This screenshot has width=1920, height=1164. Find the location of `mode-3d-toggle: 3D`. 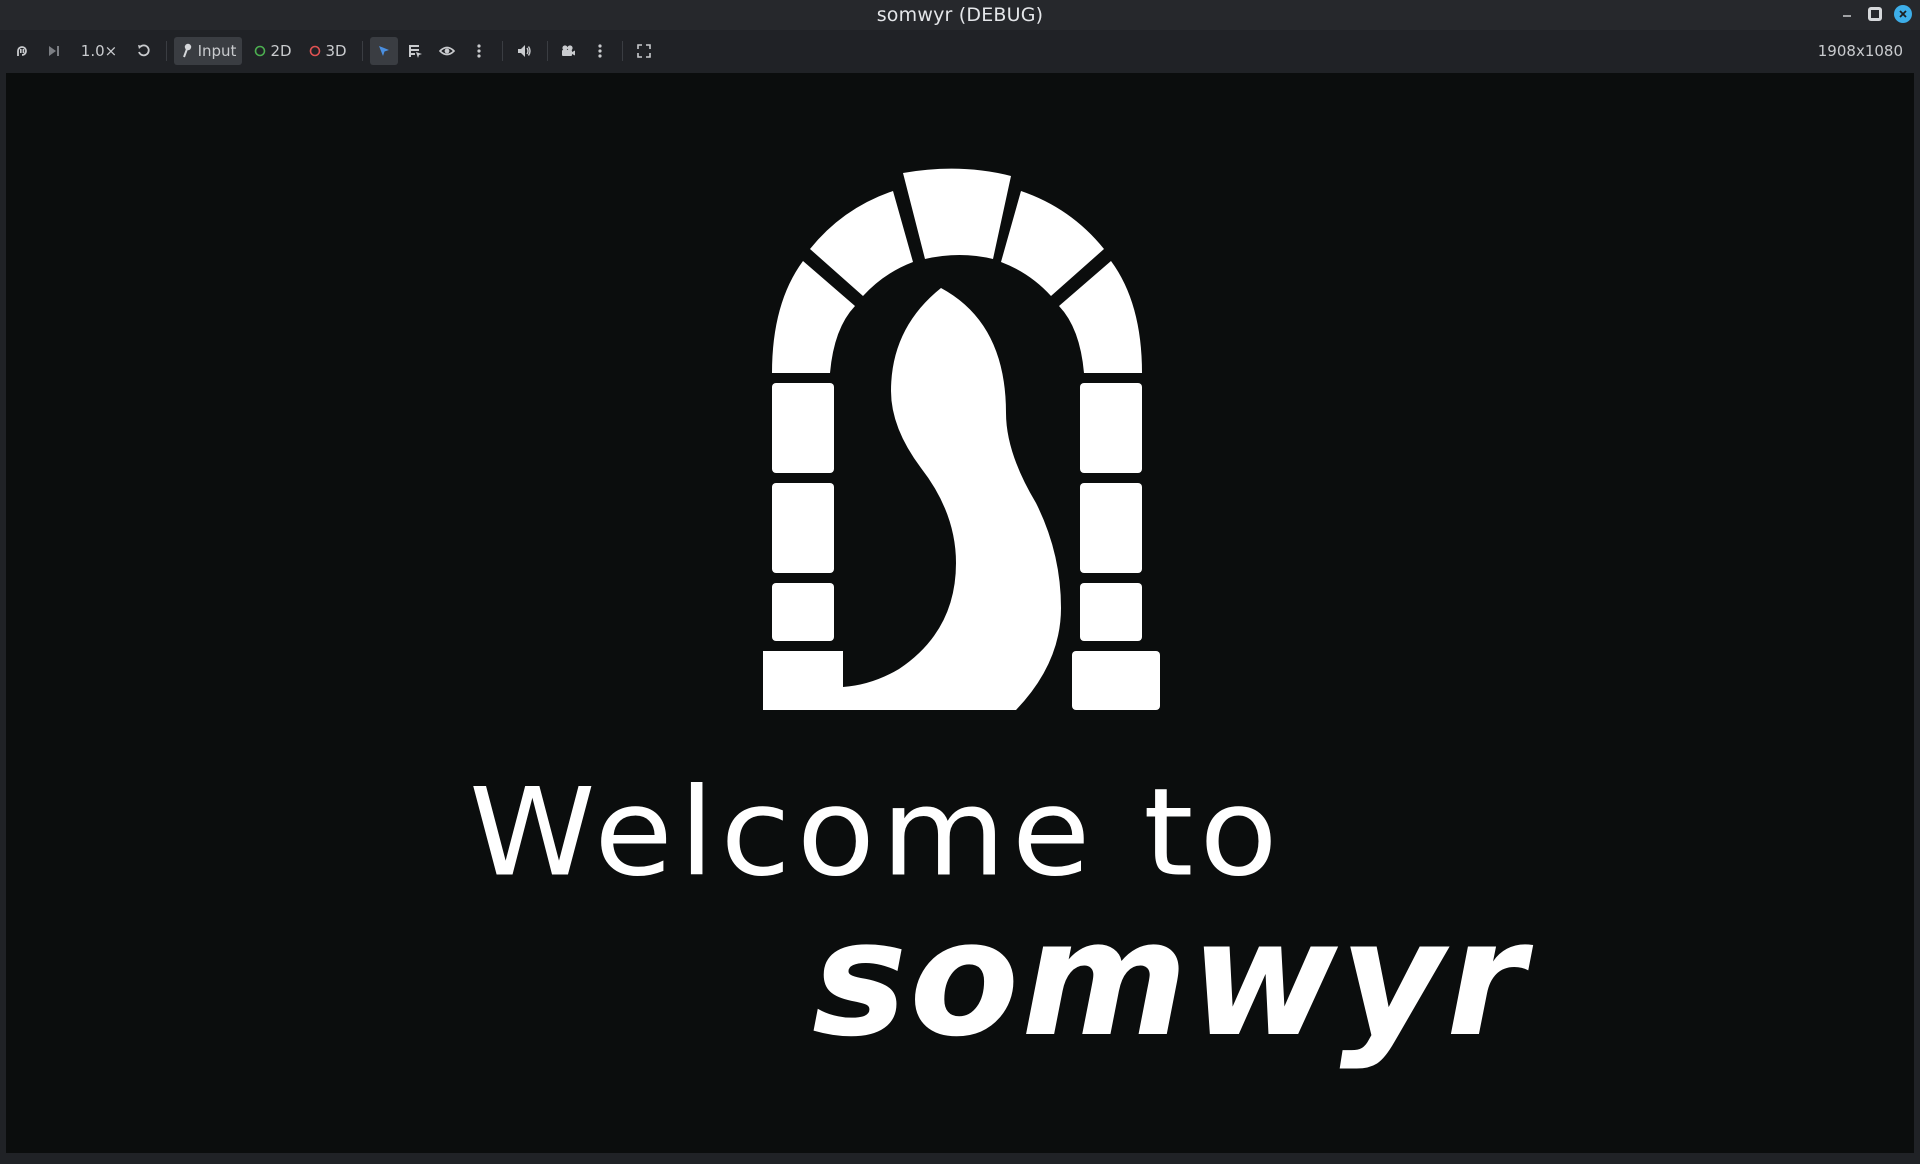

mode-3d-toggle: 3D is located at coordinates (328, 51).